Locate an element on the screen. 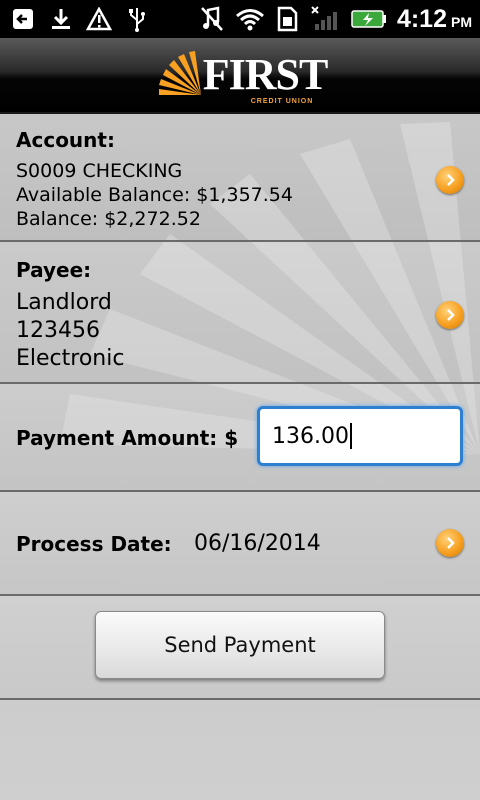  payee-number: 123456 is located at coordinates (58, 330).